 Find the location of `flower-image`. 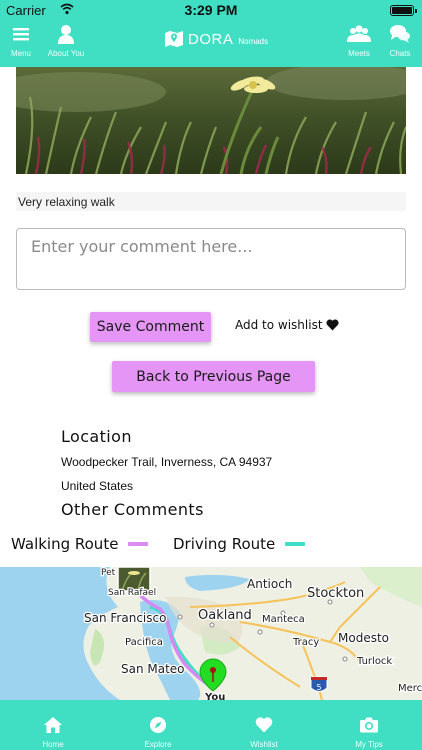

flower-image is located at coordinates (211, 120).